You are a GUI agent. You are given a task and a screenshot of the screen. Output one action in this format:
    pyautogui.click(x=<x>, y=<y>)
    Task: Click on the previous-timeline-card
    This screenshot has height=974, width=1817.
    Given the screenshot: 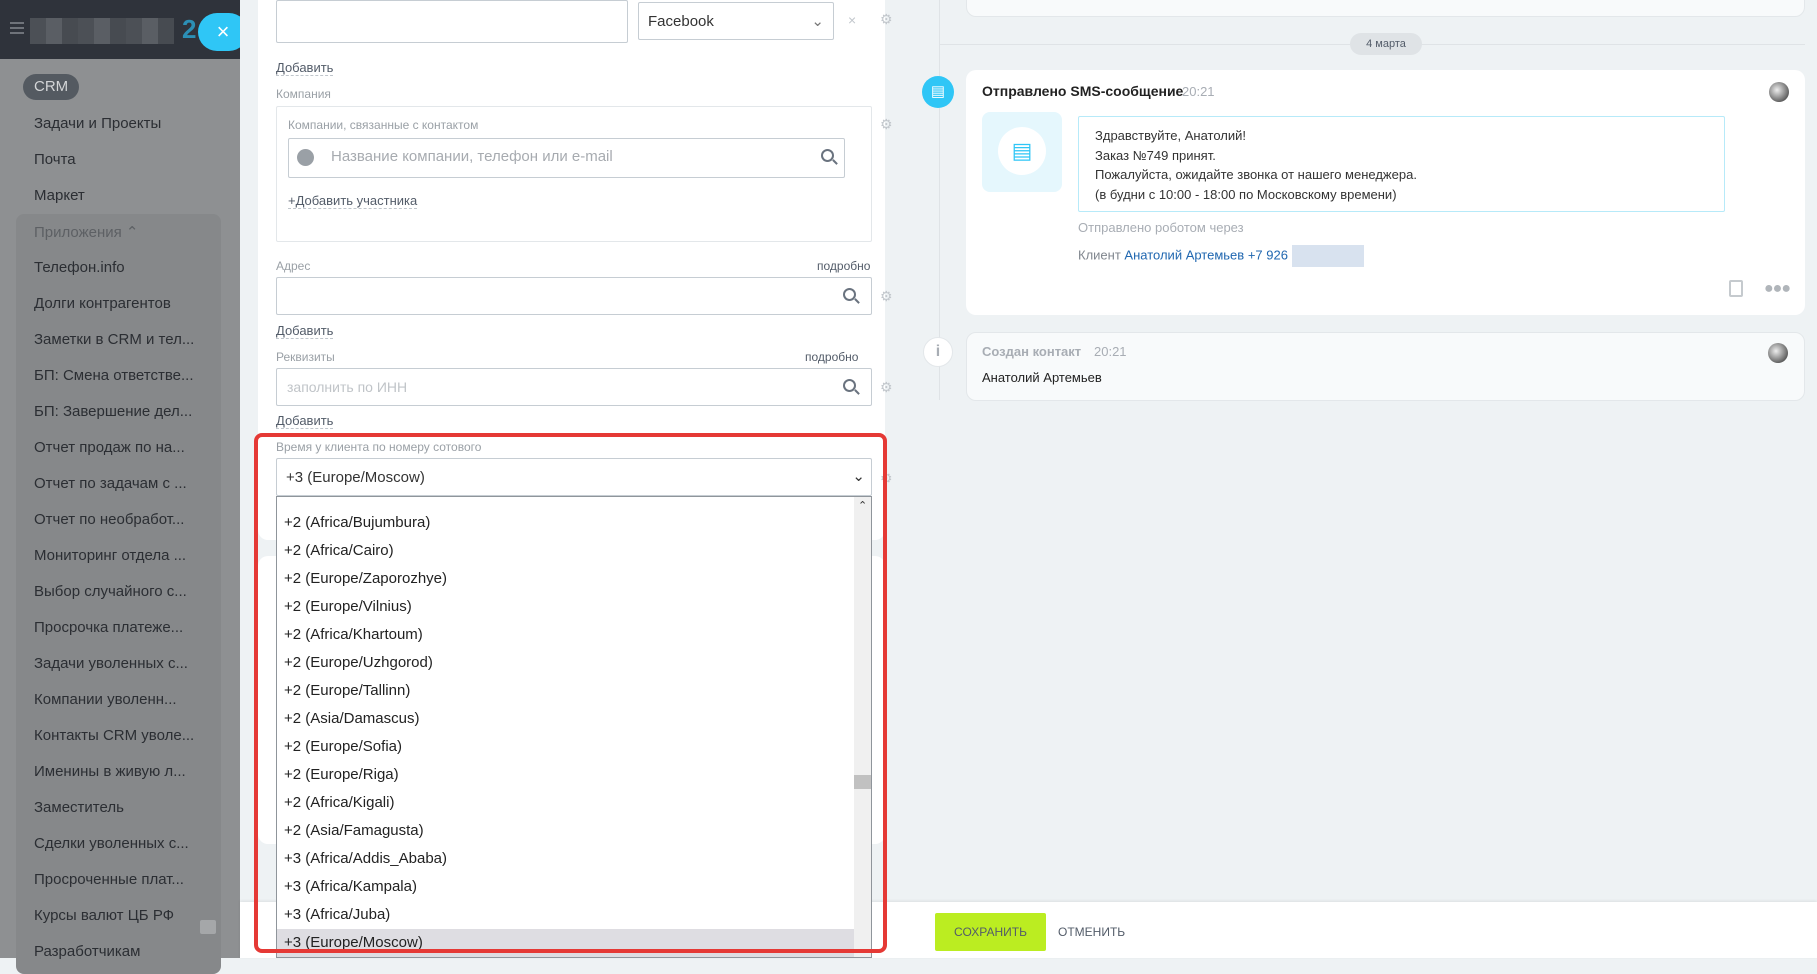 What is the action you would take?
    pyautogui.click(x=1385, y=8)
    